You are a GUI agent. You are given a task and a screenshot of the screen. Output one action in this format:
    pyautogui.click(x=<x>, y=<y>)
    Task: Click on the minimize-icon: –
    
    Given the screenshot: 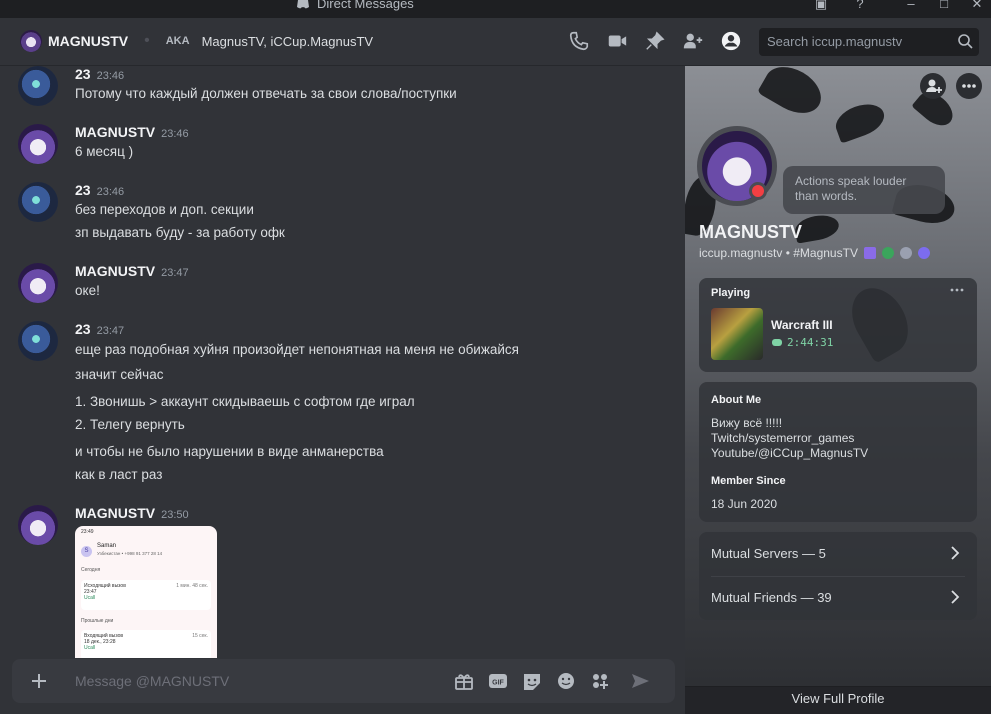 What is the action you would take?
    pyautogui.click(x=911, y=7)
    